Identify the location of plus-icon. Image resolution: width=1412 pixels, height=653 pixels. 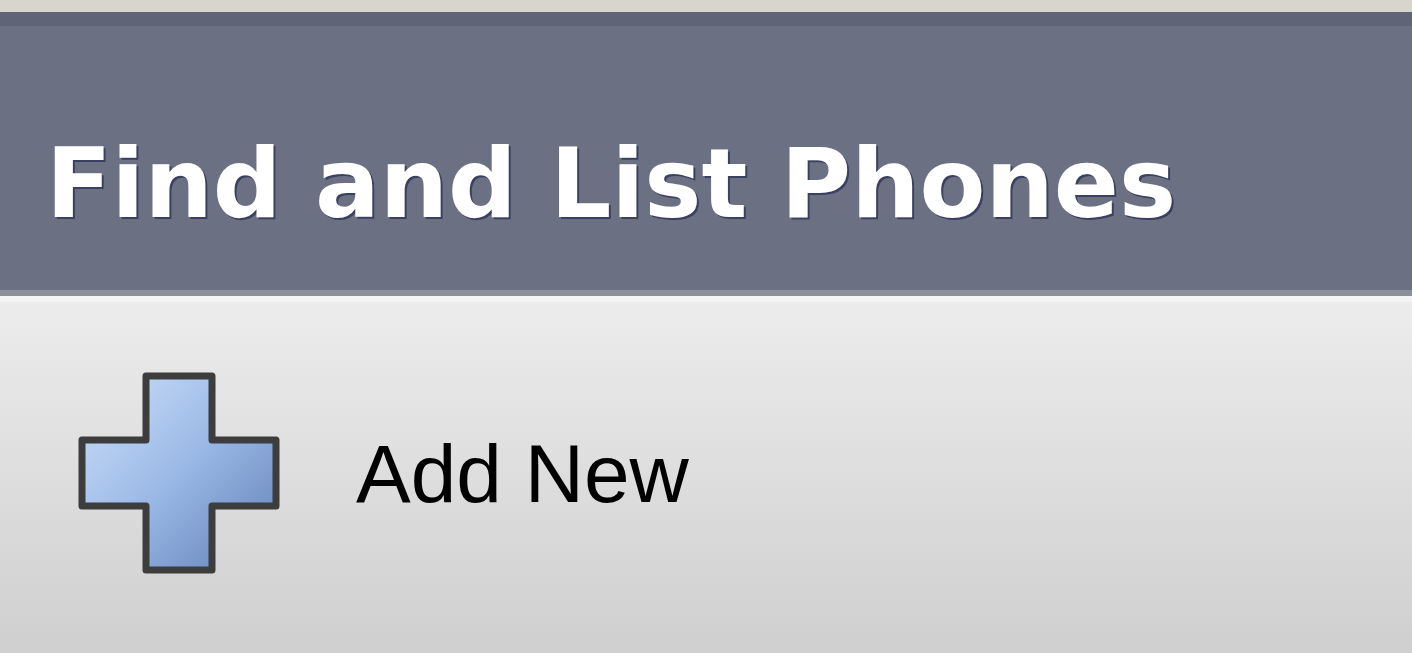
(179, 473).